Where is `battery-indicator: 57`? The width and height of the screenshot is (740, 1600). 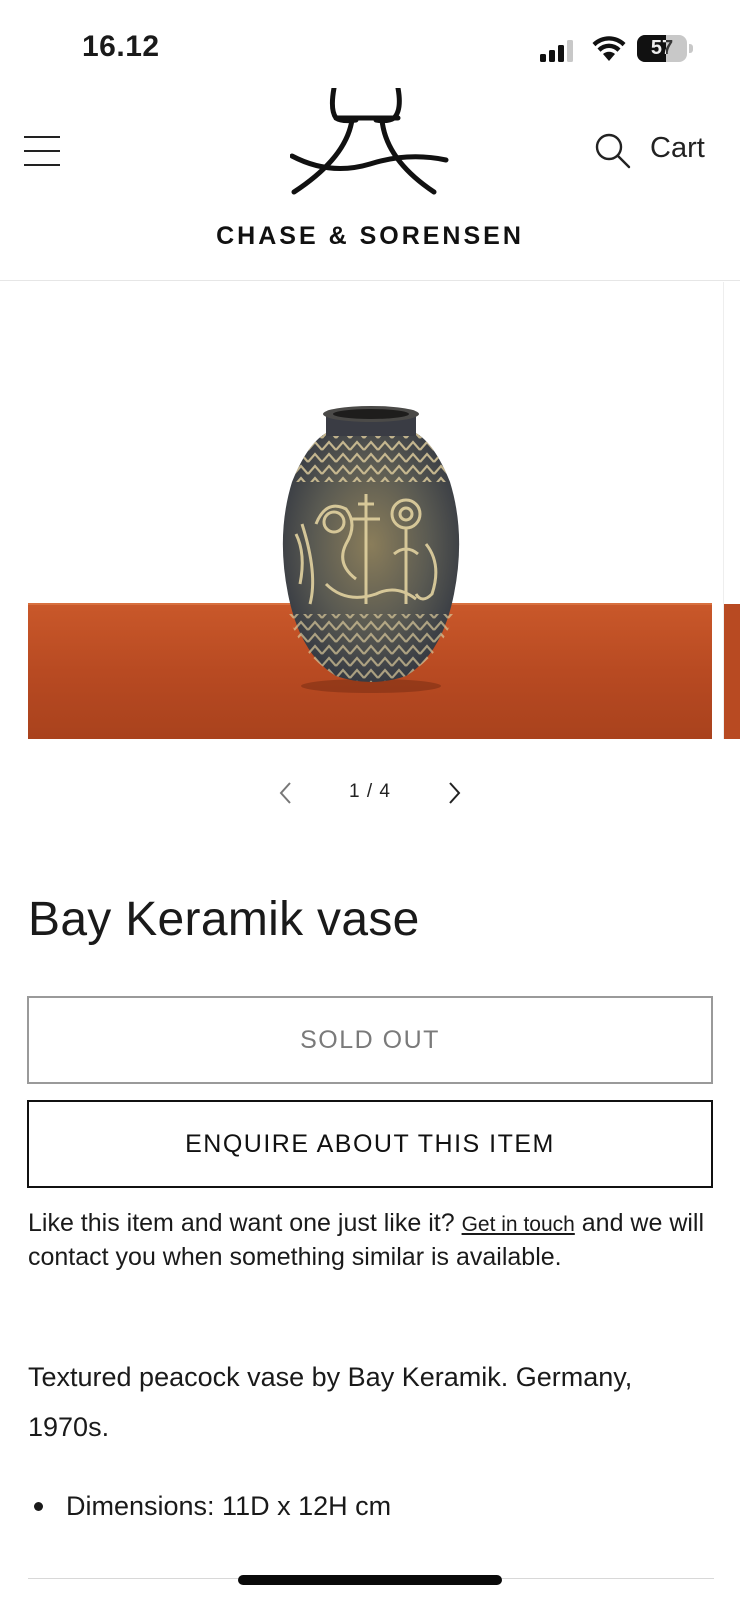
battery-indicator: 57 is located at coordinates (662, 48).